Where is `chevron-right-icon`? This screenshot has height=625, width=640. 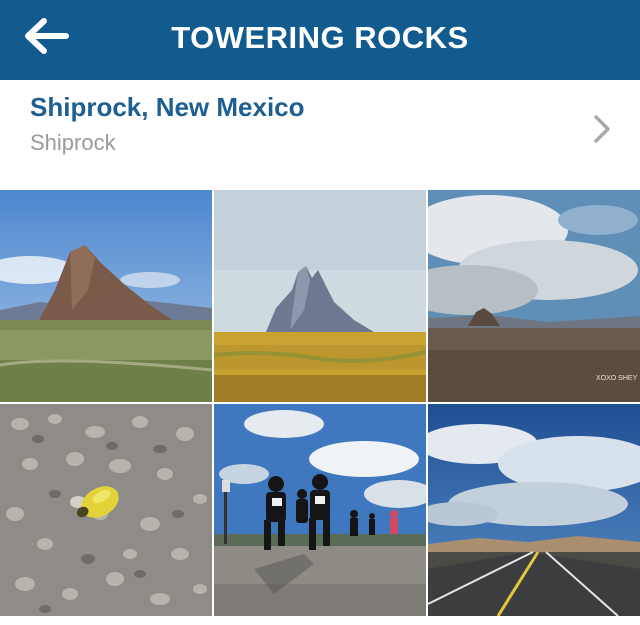 chevron-right-icon is located at coordinates (602, 129).